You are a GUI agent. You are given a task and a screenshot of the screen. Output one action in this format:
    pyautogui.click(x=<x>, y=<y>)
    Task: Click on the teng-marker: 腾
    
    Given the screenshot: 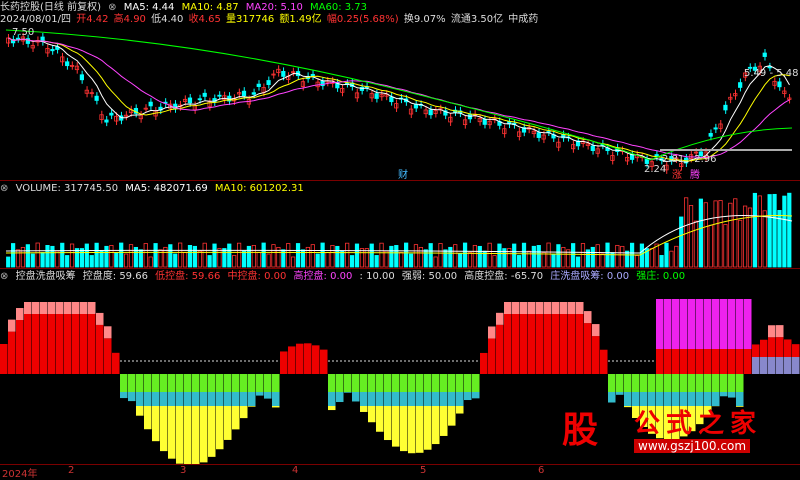 What is the action you would take?
    pyautogui.click(x=695, y=173)
    